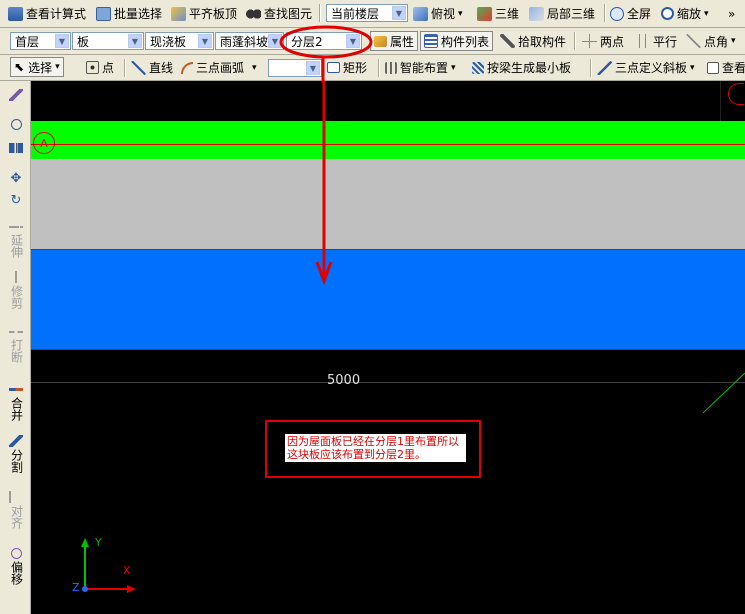 The height and width of the screenshot is (614, 745). What do you see at coordinates (478, 67) in the screenshot?
I see `slab-grid-icon` at bounding box center [478, 67].